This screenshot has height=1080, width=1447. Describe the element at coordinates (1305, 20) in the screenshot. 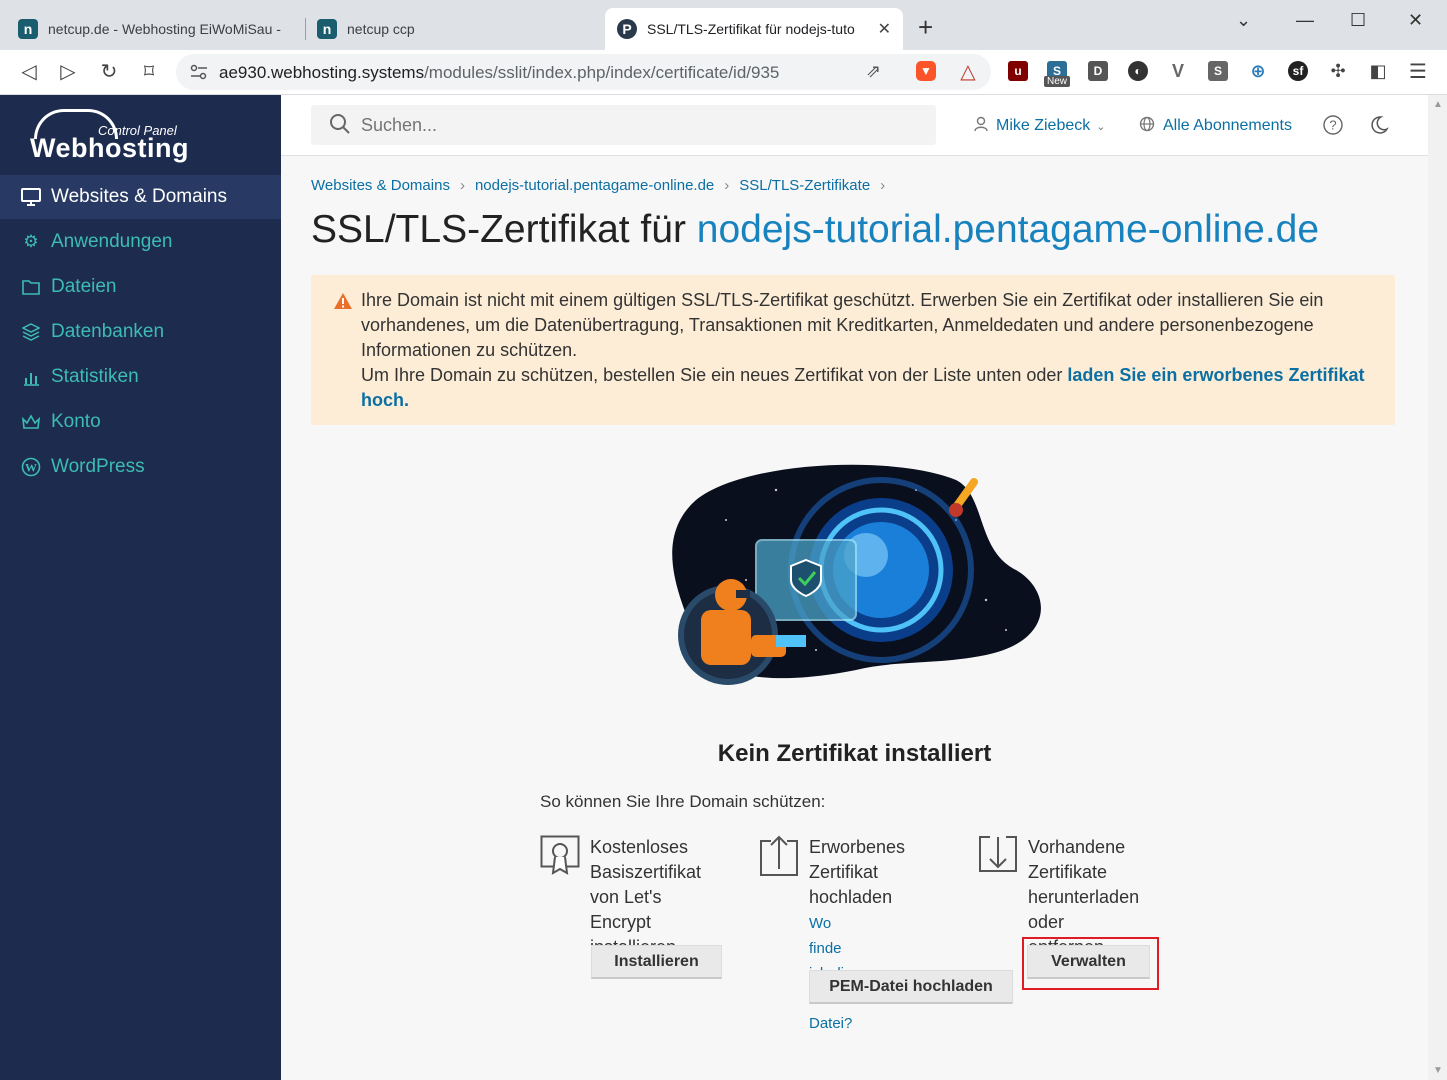

I see `minimize-window-icon: —` at that location.